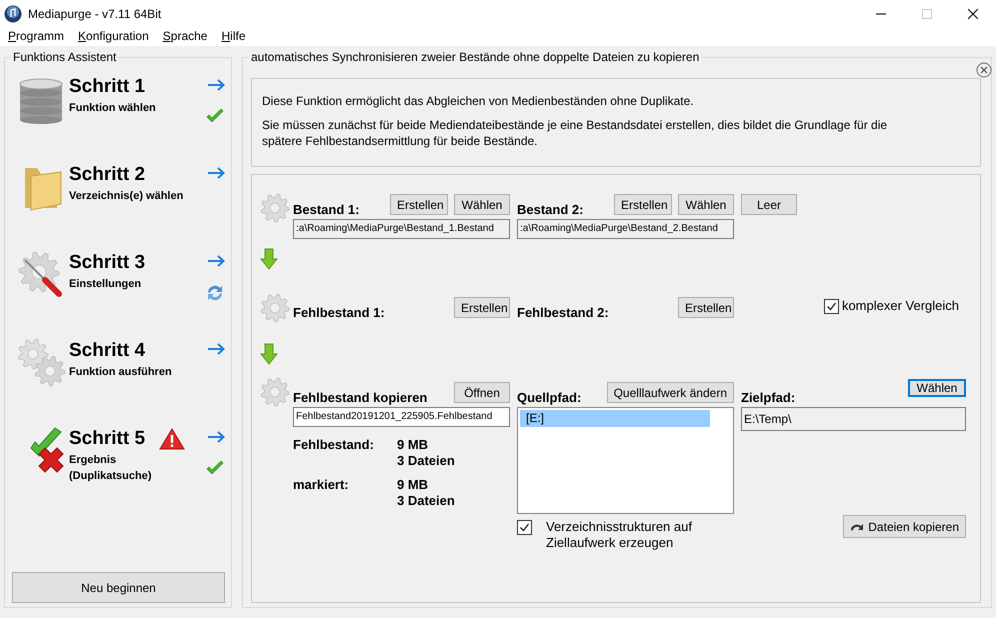 Image resolution: width=996 pixels, height=618 pixels. What do you see at coordinates (105, 284) in the screenshot?
I see `step-subtitle: Einstellungen` at bounding box center [105, 284].